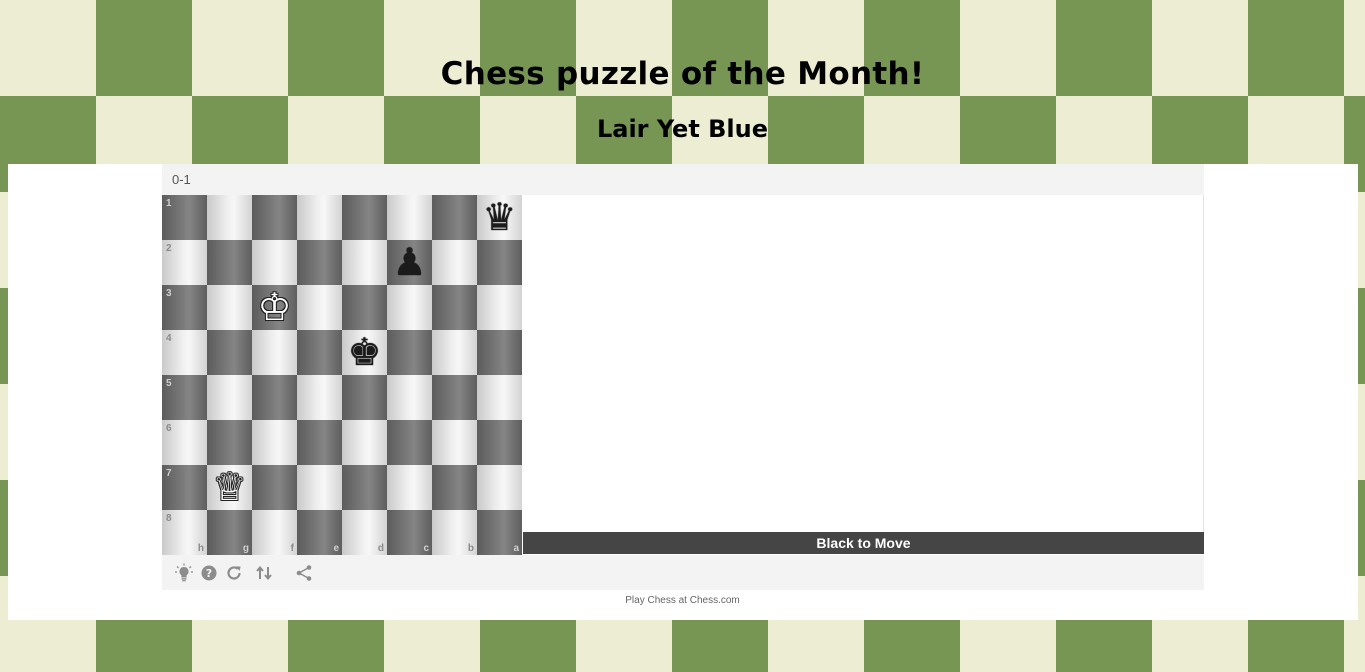 The height and width of the screenshot is (672, 1365). What do you see at coordinates (274, 217) in the screenshot?
I see `square-f1` at bounding box center [274, 217].